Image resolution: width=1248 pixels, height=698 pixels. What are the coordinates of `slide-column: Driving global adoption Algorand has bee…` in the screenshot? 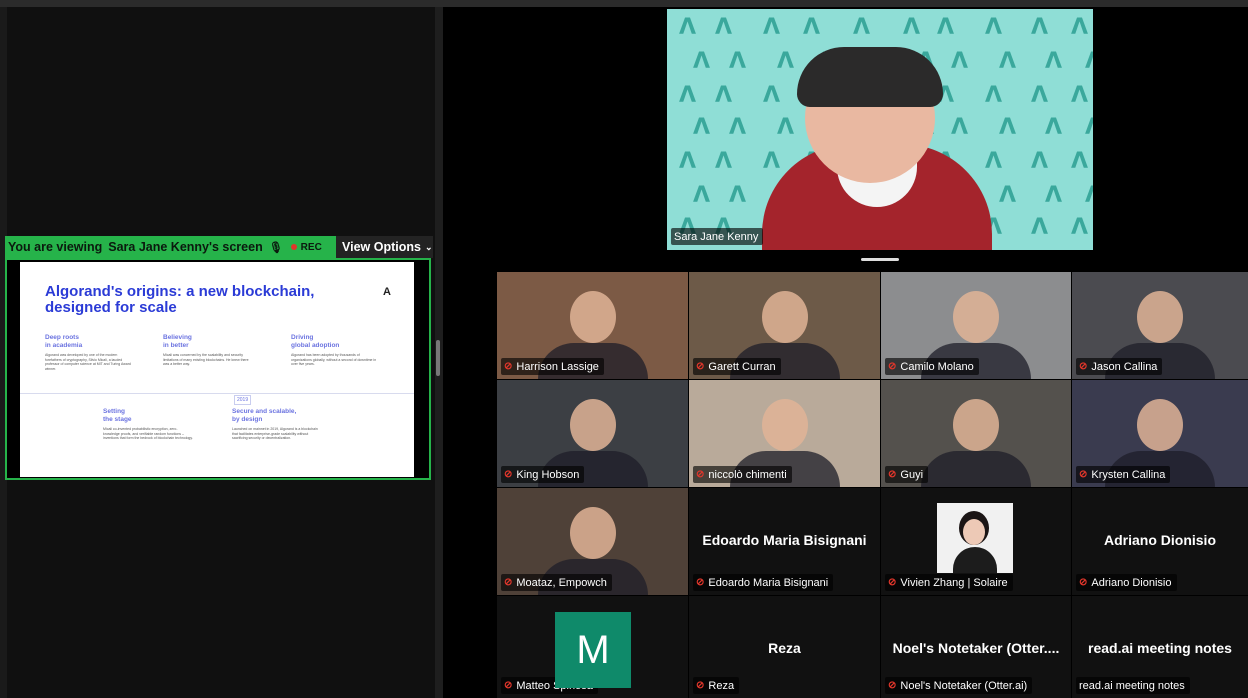 It's located at (336, 350).